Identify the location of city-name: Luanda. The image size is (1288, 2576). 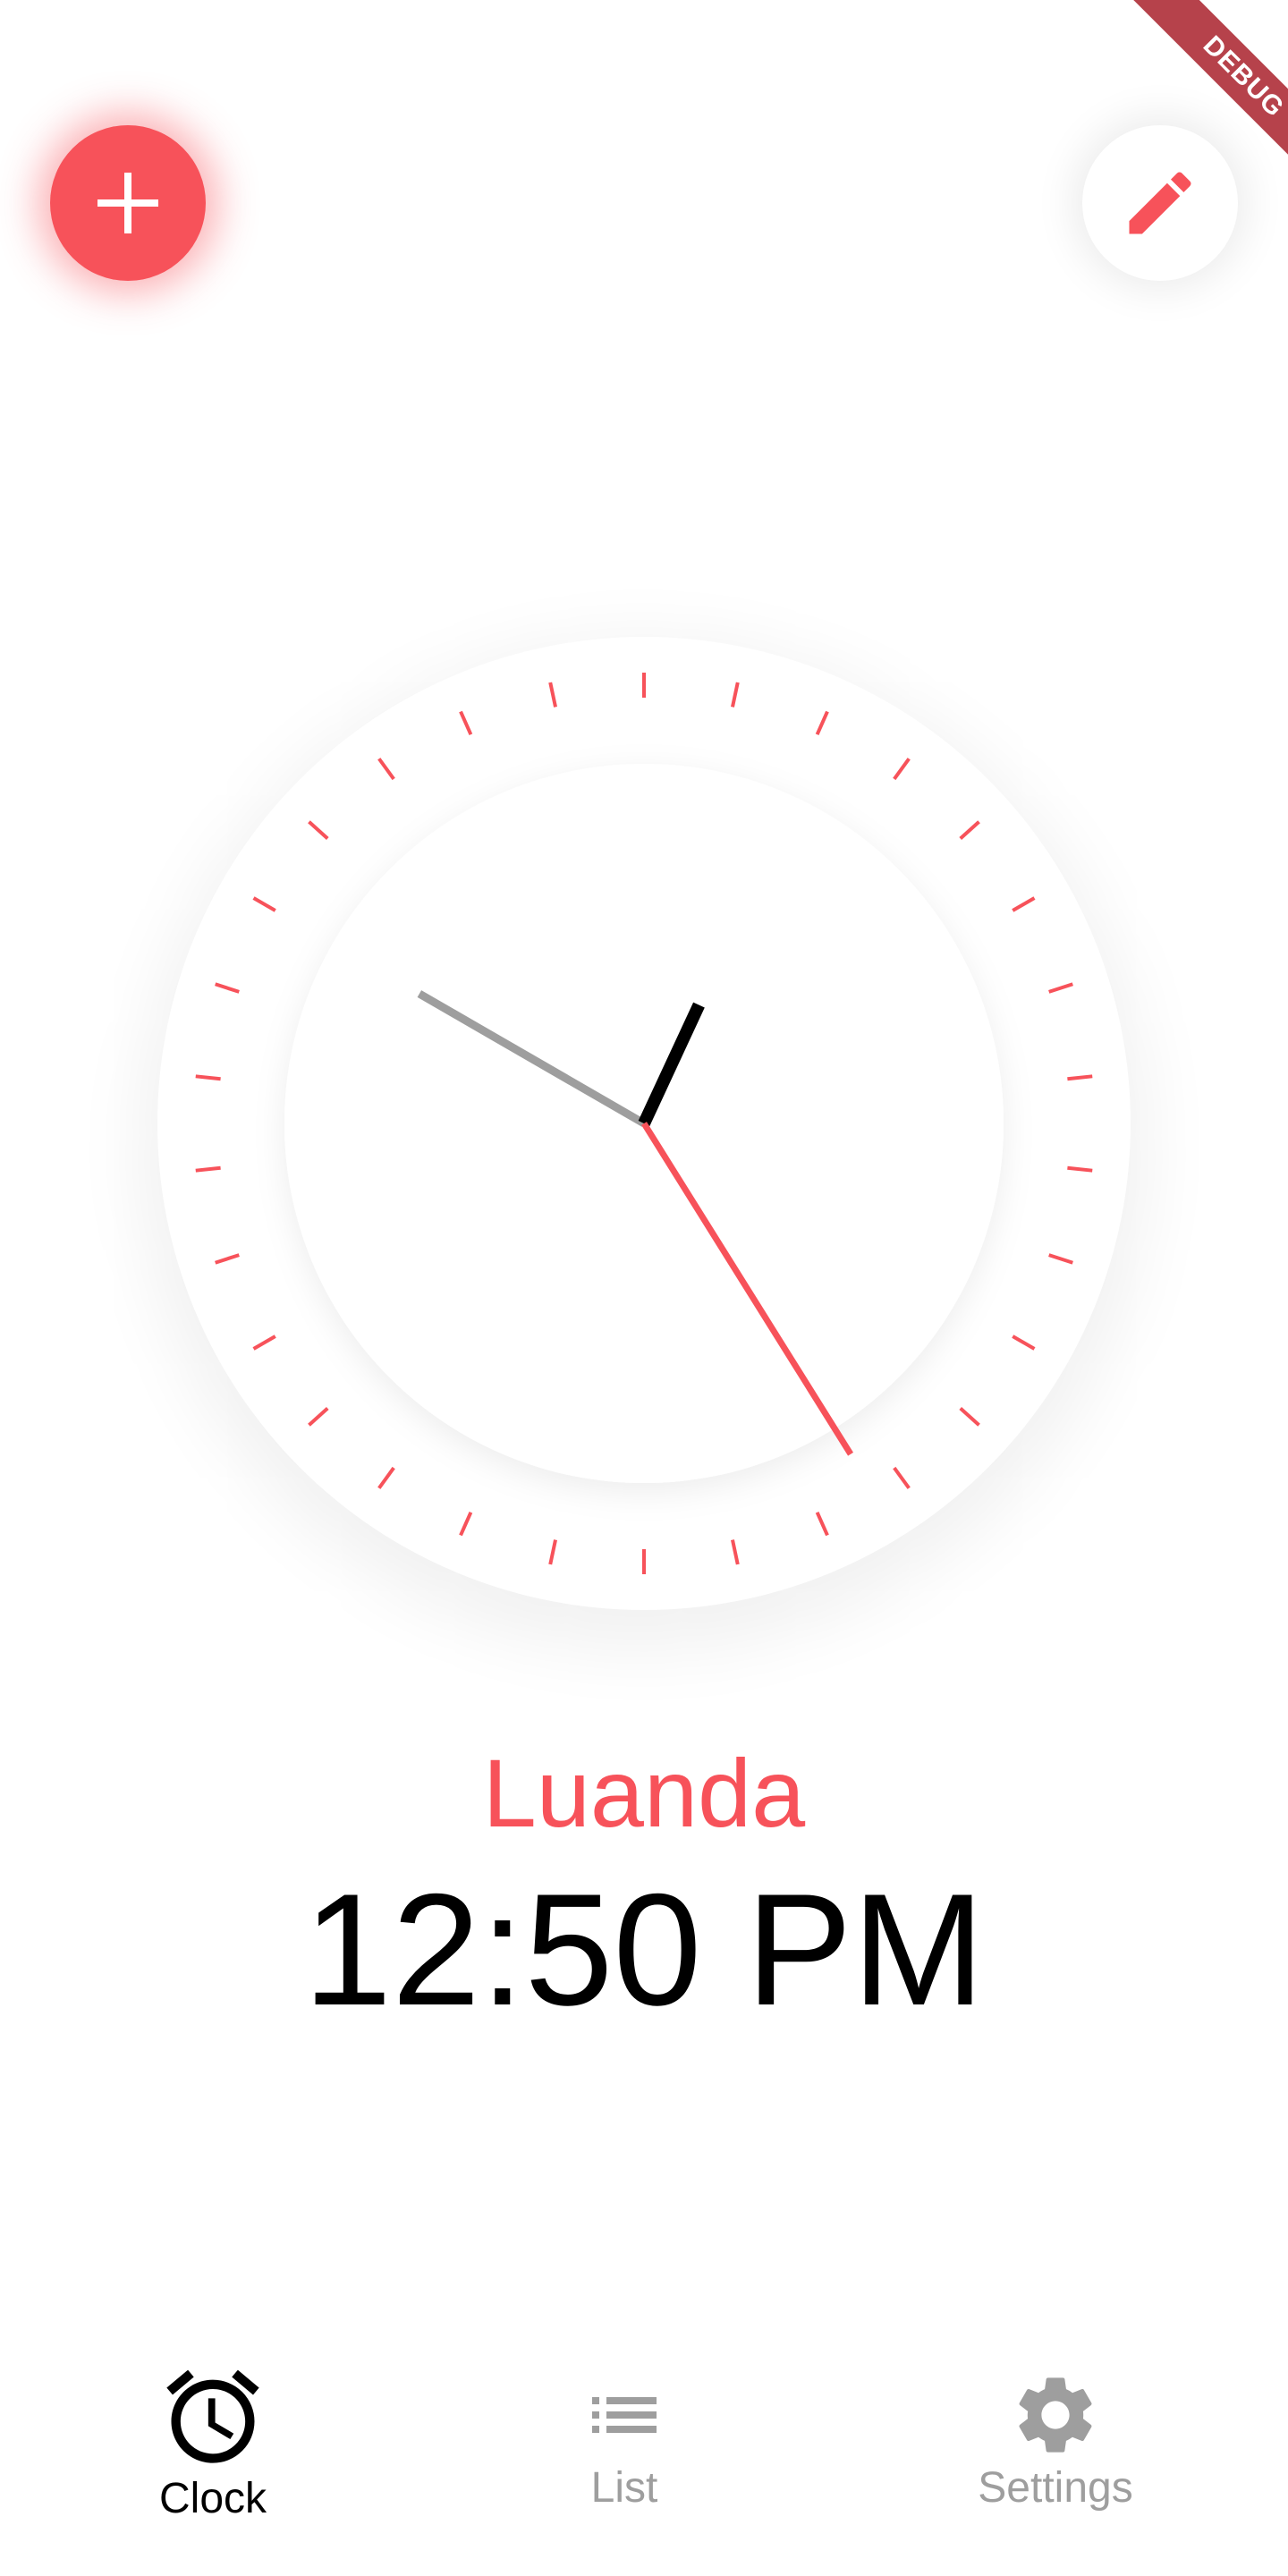
(644, 1793).